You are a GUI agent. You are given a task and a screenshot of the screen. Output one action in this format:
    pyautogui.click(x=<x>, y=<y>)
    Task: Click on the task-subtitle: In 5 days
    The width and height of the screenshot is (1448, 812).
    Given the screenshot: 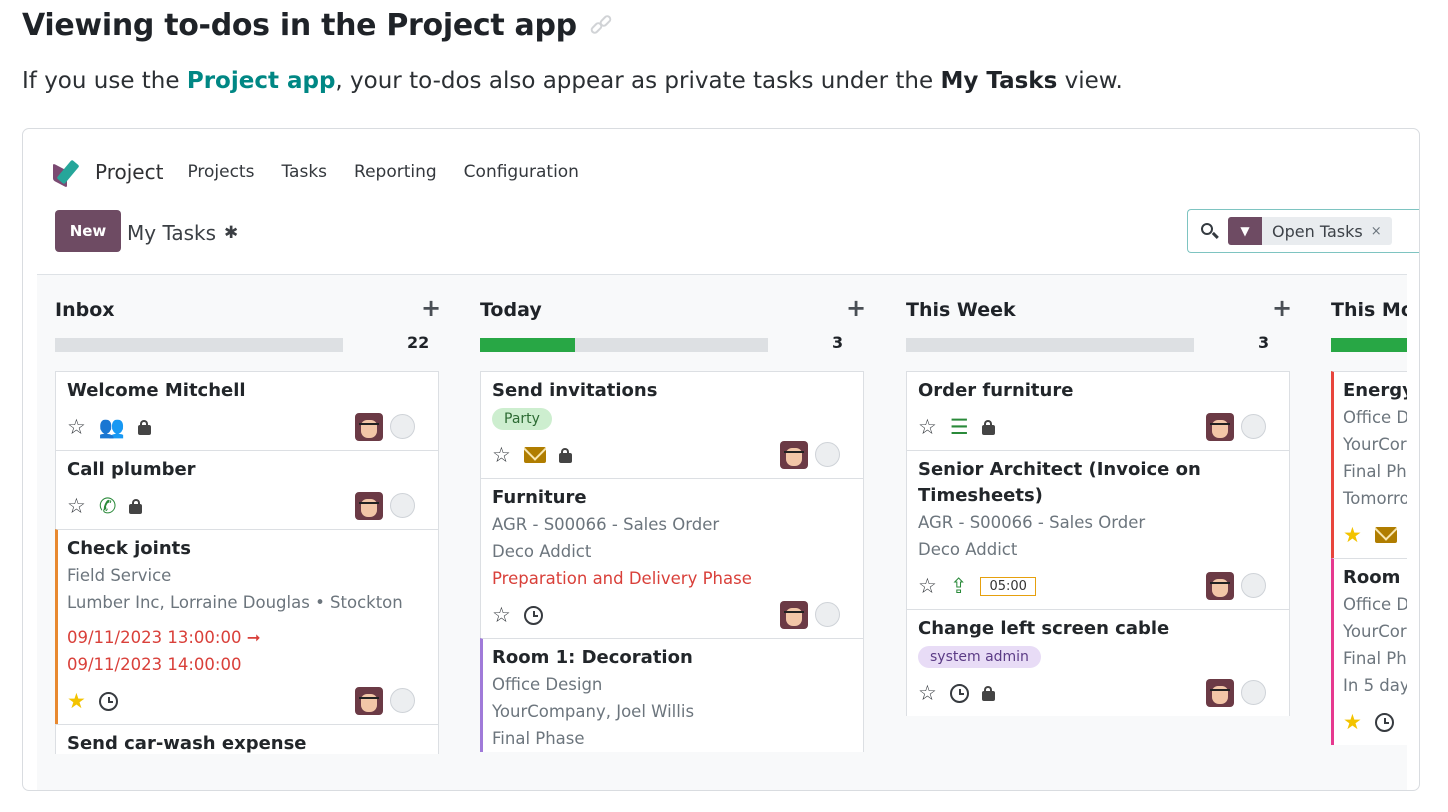 What is the action you would take?
    pyautogui.click(x=1375, y=685)
    